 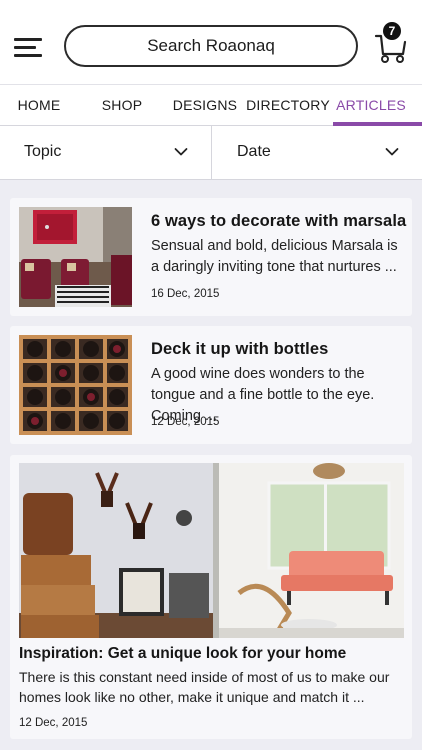 What do you see at coordinates (392, 31) in the screenshot?
I see `cart-count-badge: 7` at bounding box center [392, 31].